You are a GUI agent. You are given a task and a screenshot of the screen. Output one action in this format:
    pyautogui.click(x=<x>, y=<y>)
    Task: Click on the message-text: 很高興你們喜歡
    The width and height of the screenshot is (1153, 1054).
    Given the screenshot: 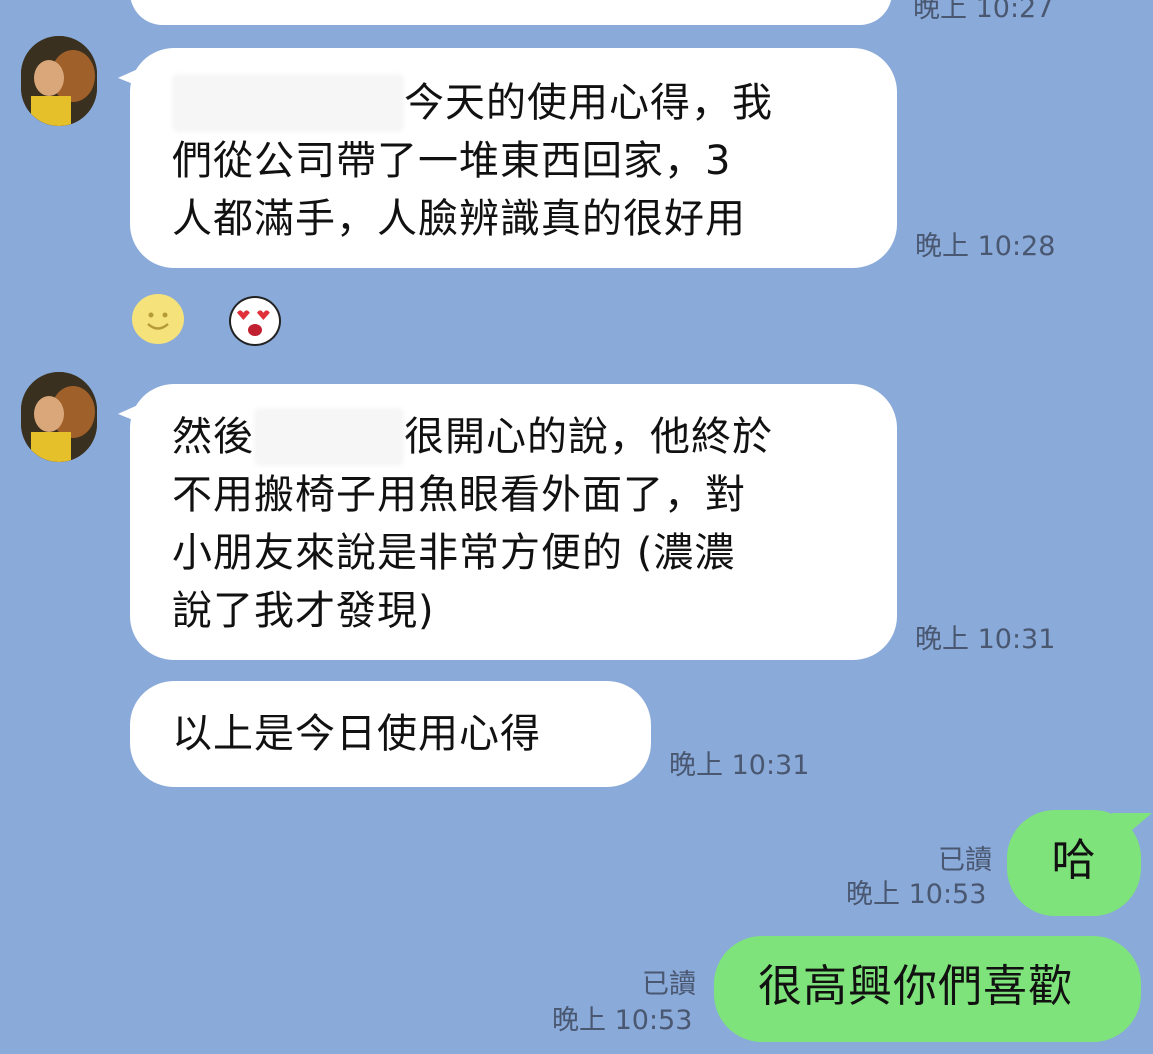 What is the action you would take?
    pyautogui.click(x=915, y=986)
    